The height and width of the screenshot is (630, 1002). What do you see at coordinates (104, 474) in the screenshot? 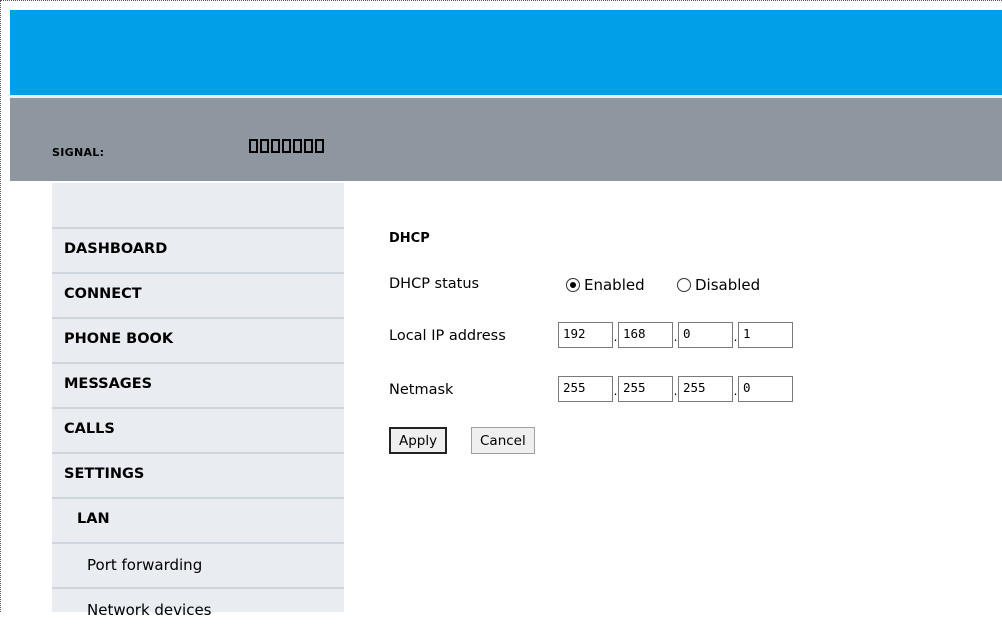
I see `nav-item-label: SETTINGS` at bounding box center [104, 474].